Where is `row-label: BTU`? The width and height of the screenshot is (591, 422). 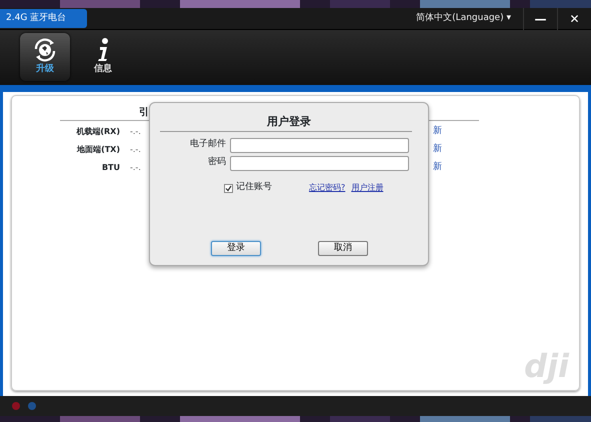
row-label: BTU is located at coordinates (110, 168).